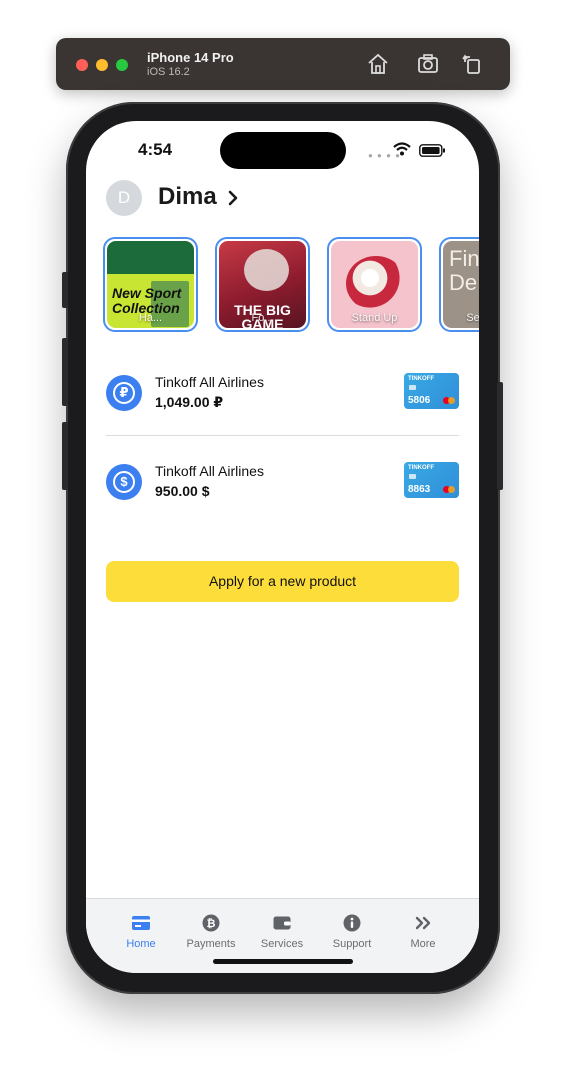  Describe the element at coordinates (374, 318) in the screenshot. I see `story-label: Stand Up` at that location.